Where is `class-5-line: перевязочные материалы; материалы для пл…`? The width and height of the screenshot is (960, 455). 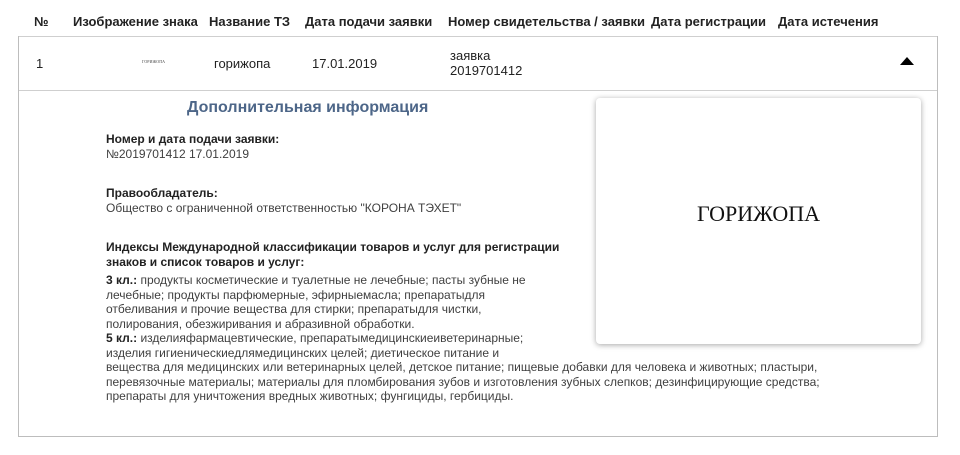 class-5-line: перевязочные материалы; материалы для пл… is located at coordinates (463, 381).